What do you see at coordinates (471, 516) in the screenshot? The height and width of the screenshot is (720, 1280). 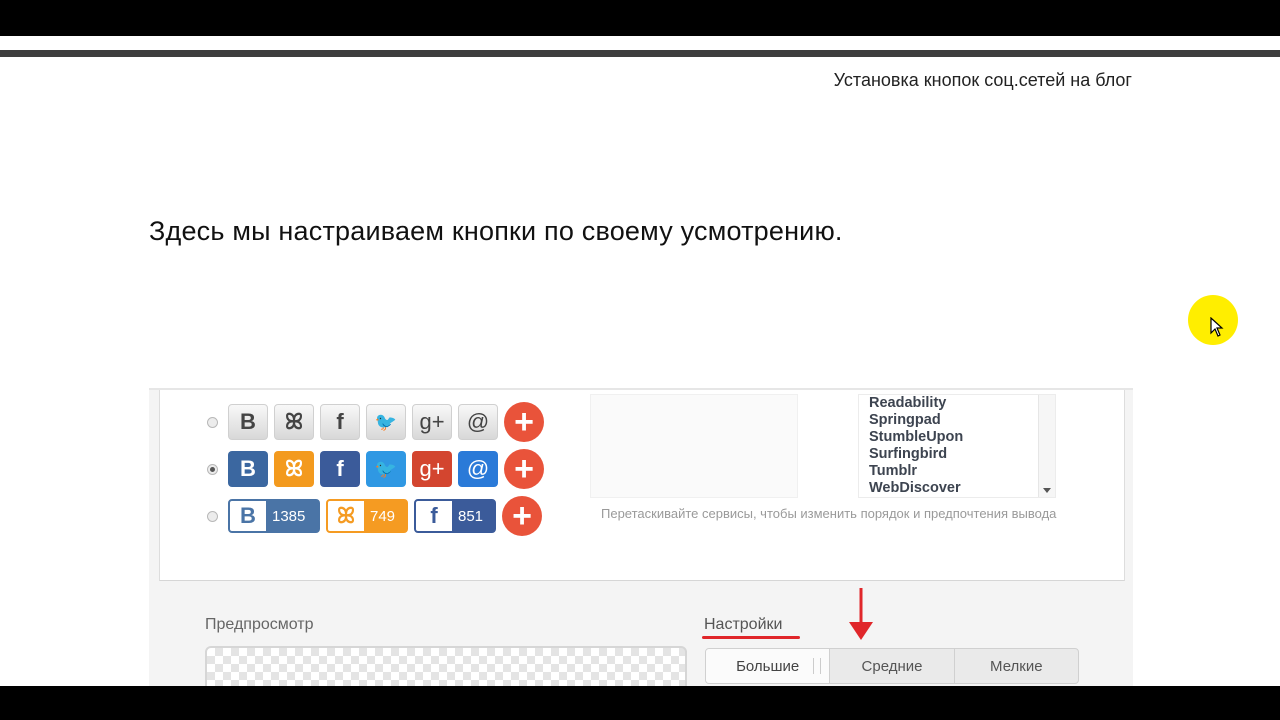 I see `facebook-count: 851` at bounding box center [471, 516].